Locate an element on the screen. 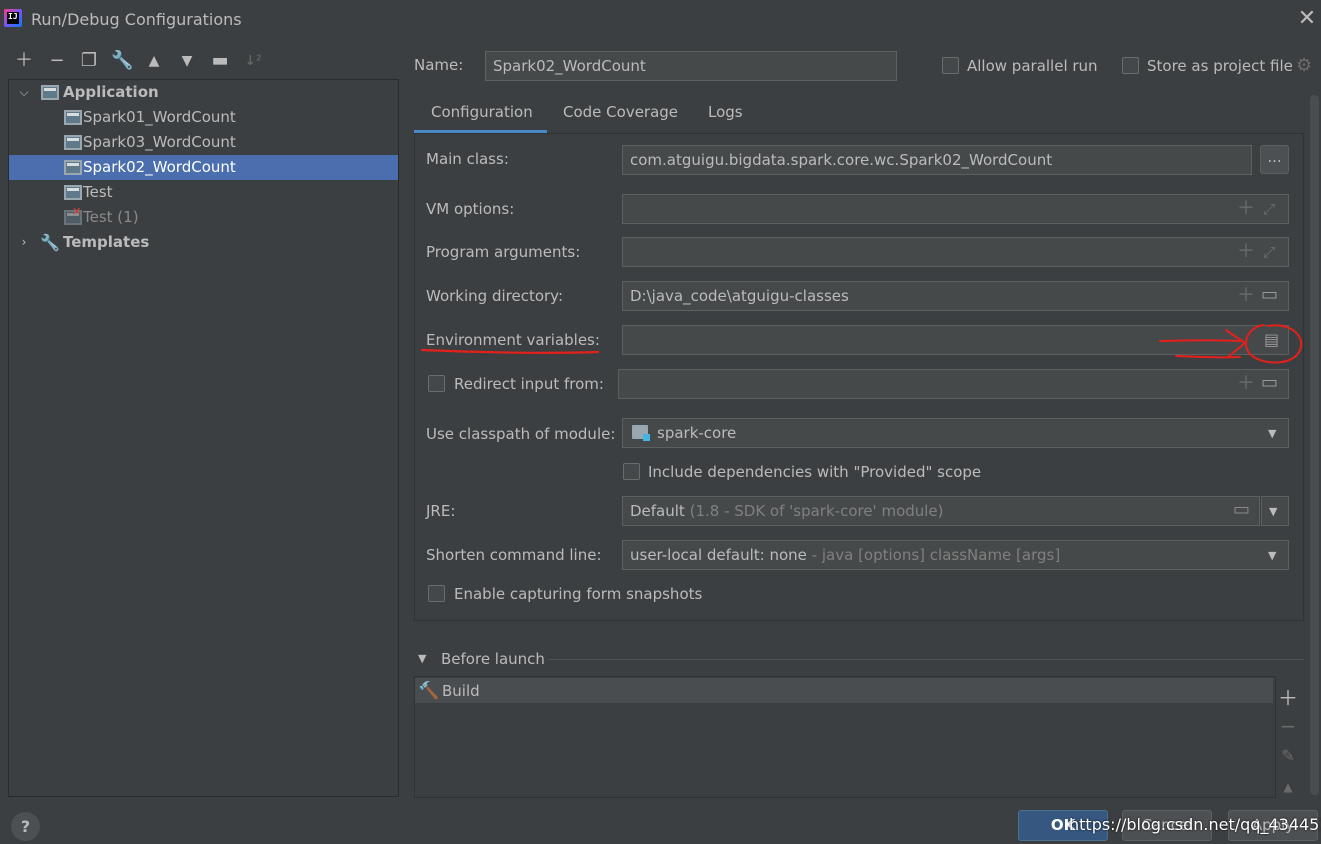 This screenshot has width=1321, height=844. help-button: ? is located at coordinates (25, 826).